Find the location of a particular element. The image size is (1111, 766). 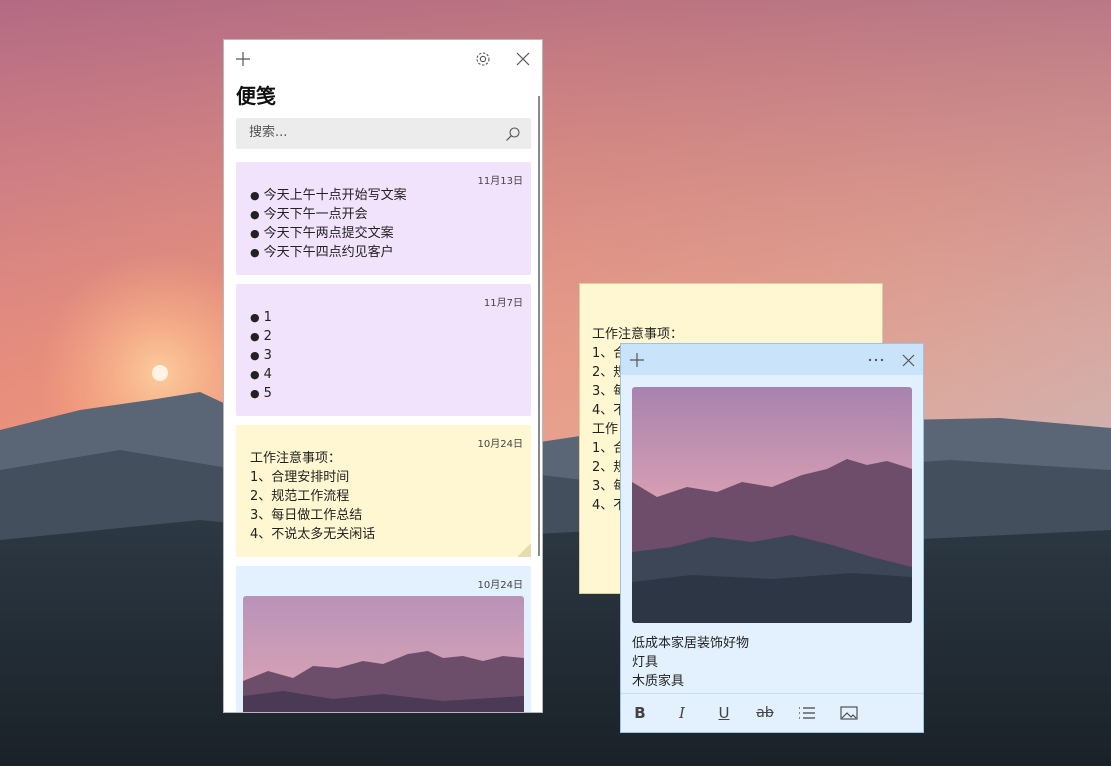

note-titlebar is located at coordinates (772, 359).